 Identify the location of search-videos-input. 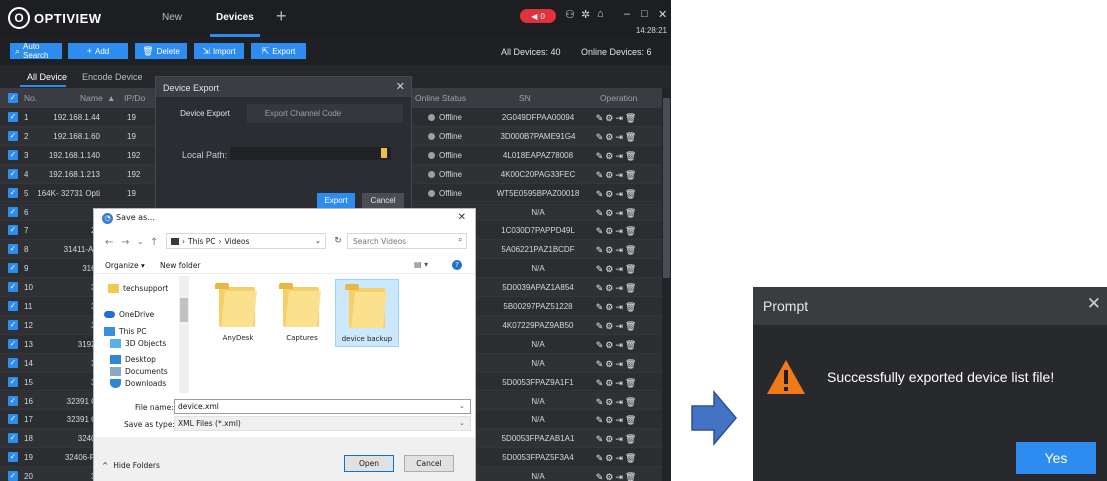
(407, 241).